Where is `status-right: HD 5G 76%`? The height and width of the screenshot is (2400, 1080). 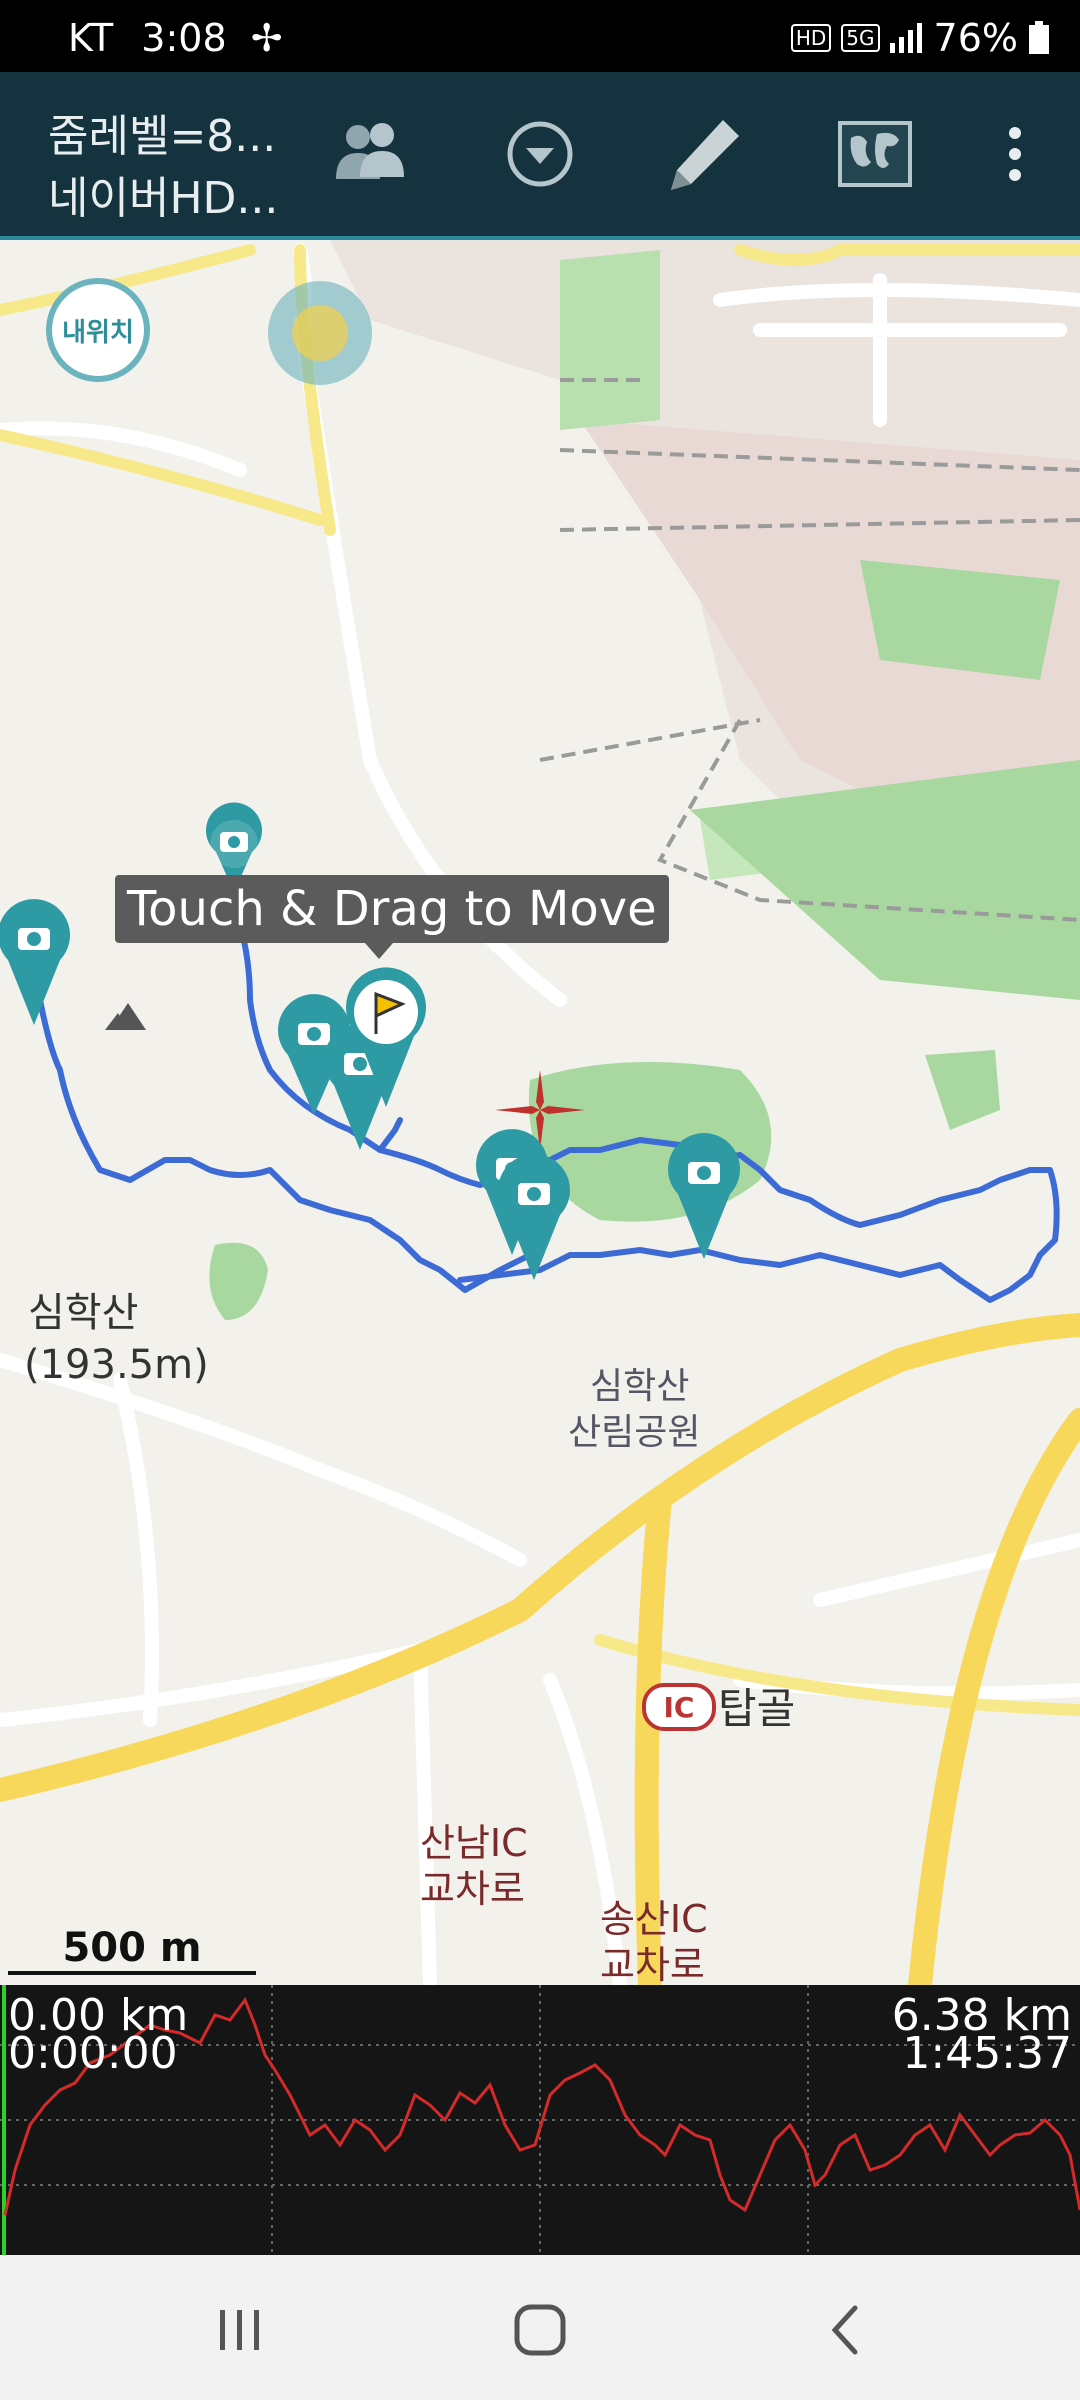 status-right: HD 5G 76% is located at coordinates (920, 38).